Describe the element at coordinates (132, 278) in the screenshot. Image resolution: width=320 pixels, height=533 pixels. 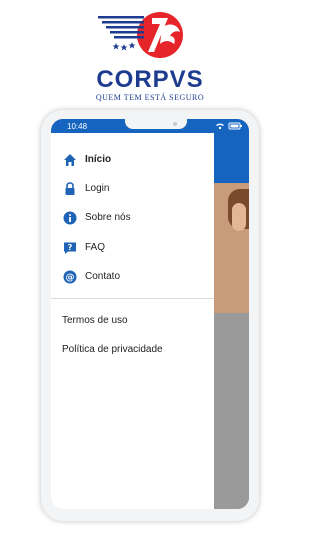
I see `menu-item-contato: @ Contato` at that location.